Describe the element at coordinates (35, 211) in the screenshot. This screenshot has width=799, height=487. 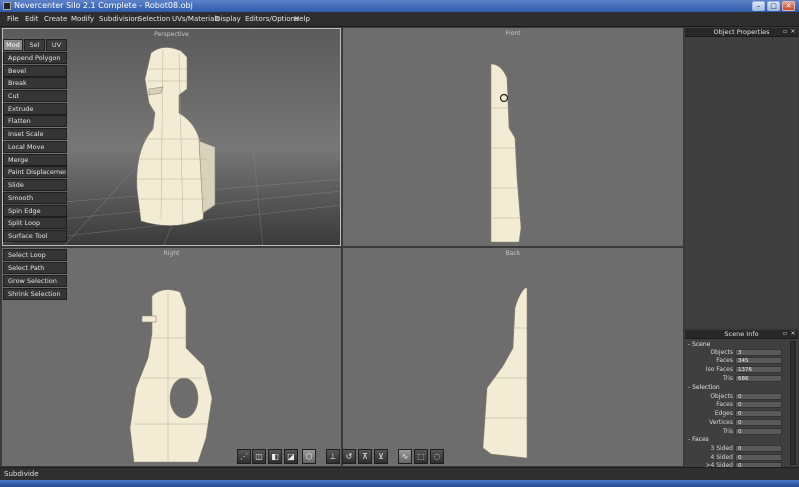
I see `tool-spin-edge: Spin Edge` at that location.